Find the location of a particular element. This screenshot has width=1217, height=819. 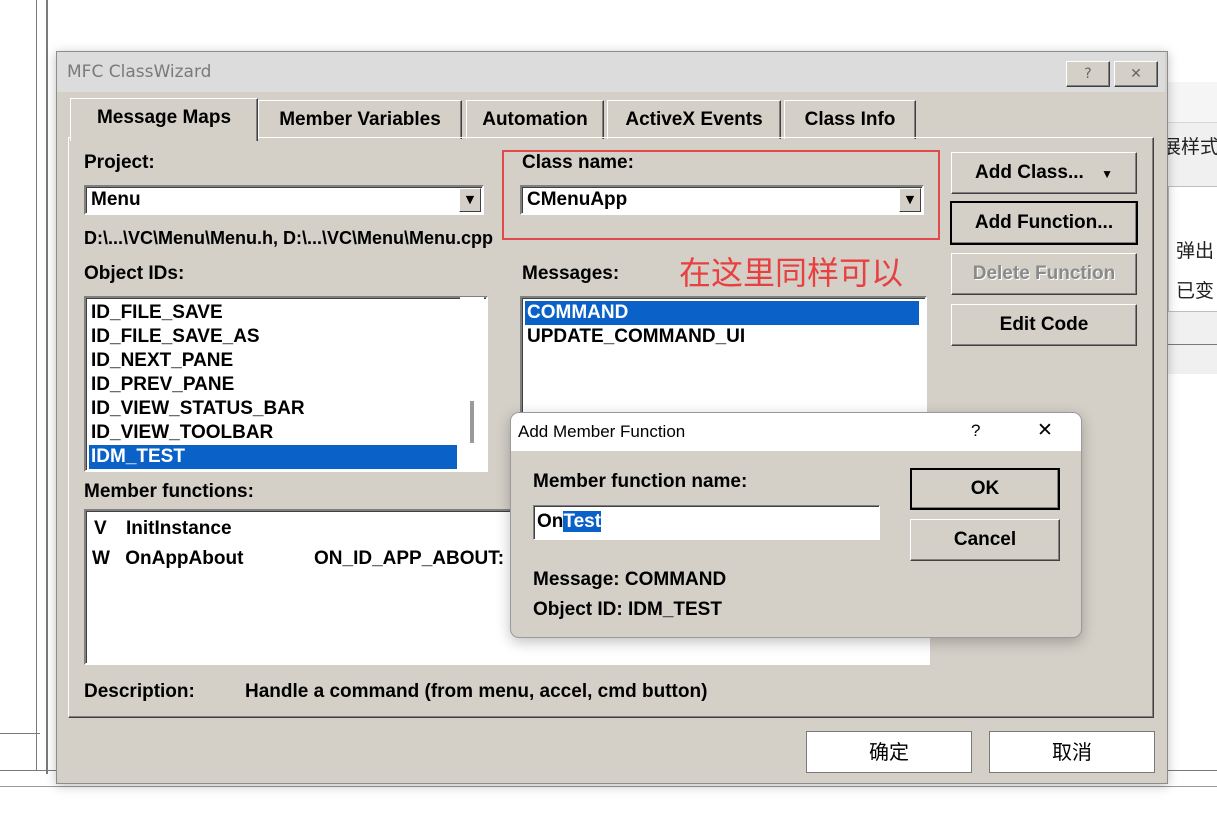

object-ids-label: Object IDs: is located at coordinates (134, 273).